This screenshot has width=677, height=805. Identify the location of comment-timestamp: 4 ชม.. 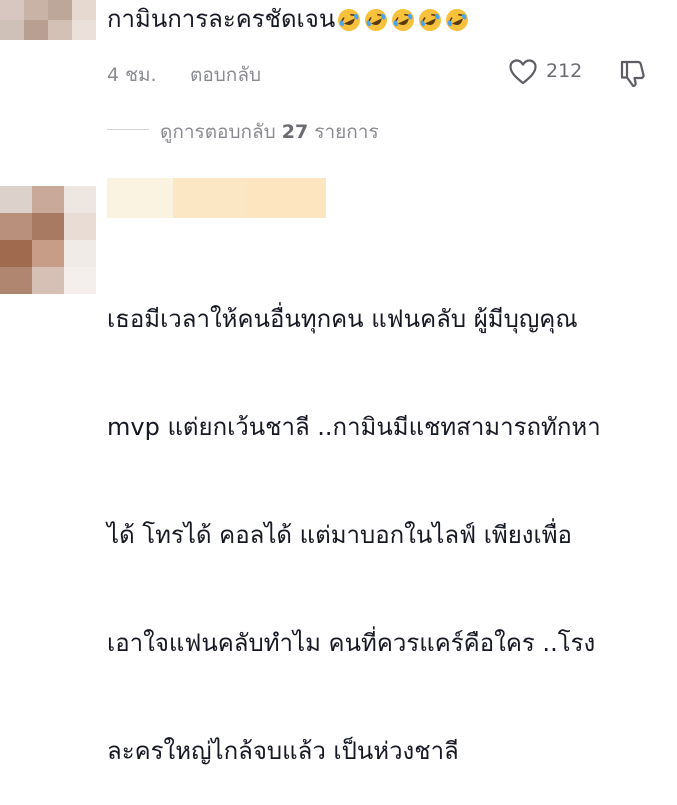
(132, 75).